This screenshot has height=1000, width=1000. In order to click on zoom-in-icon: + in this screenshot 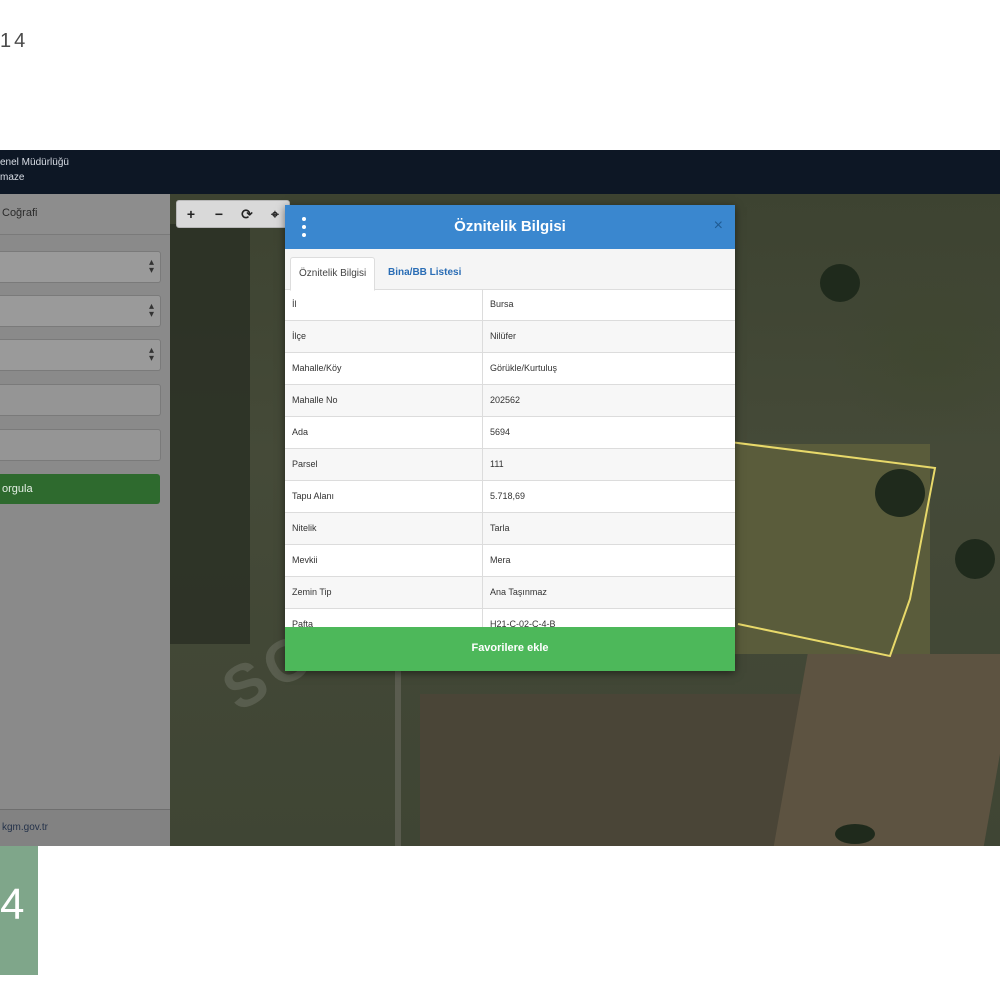, I will do `click(191, 214)`.